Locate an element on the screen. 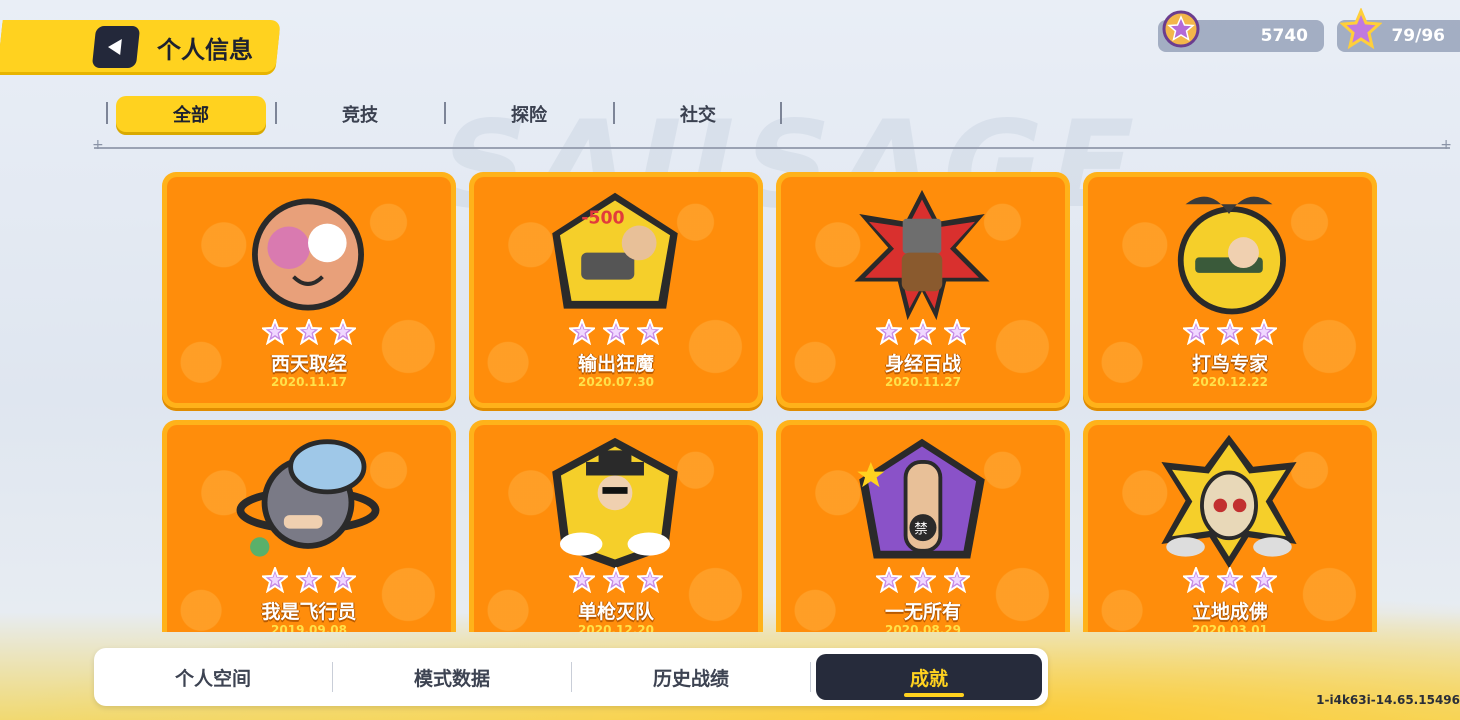 This screenshot has width=1460, height=720. bird-hunter-badge-icon is located at coordinates (1231, 255).